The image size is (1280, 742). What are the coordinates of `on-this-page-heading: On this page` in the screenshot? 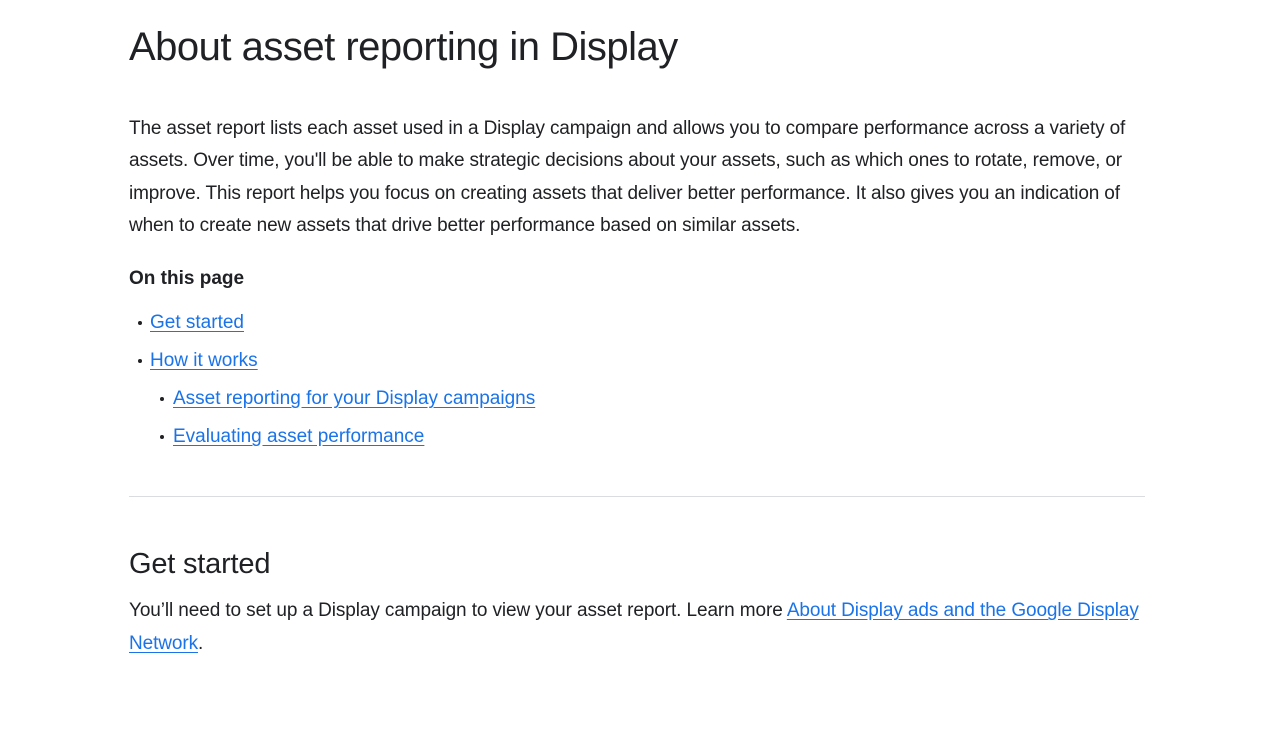 It's located at (187, 279).